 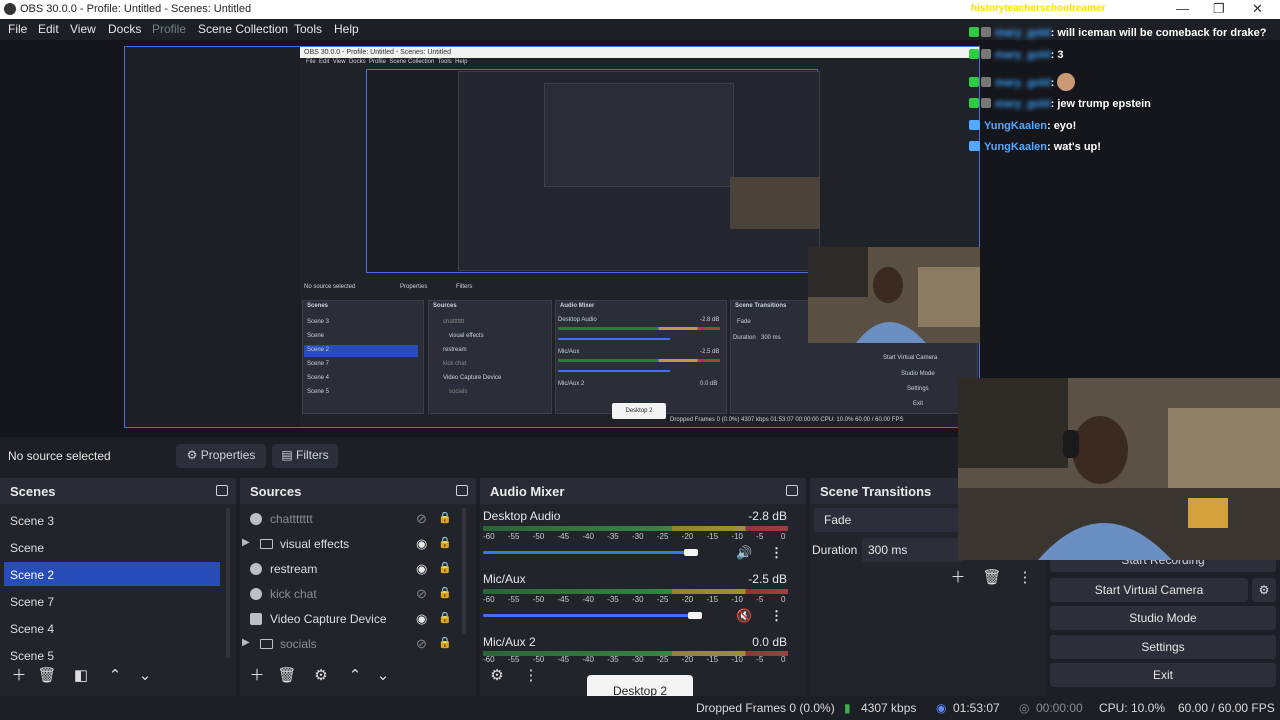 What do you see at coordinates (744, 553) in the screenshot?
I see `speaker-icon: 🔊` at bounding box center [744, 553].